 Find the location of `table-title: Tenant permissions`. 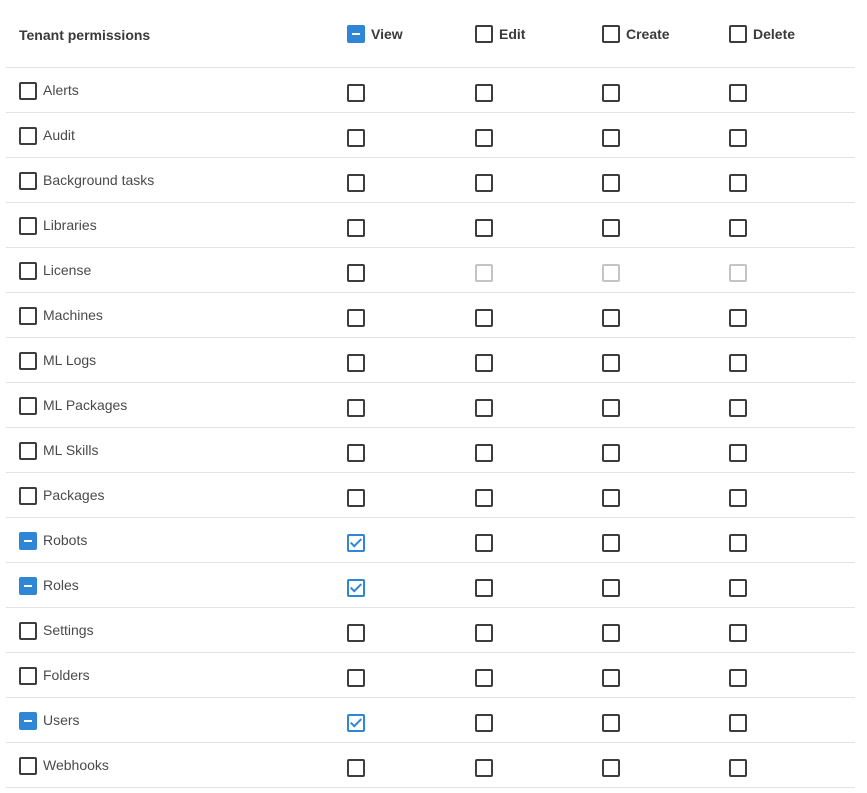

table-title: Tenant permissions is located at coordinates (85, 35).